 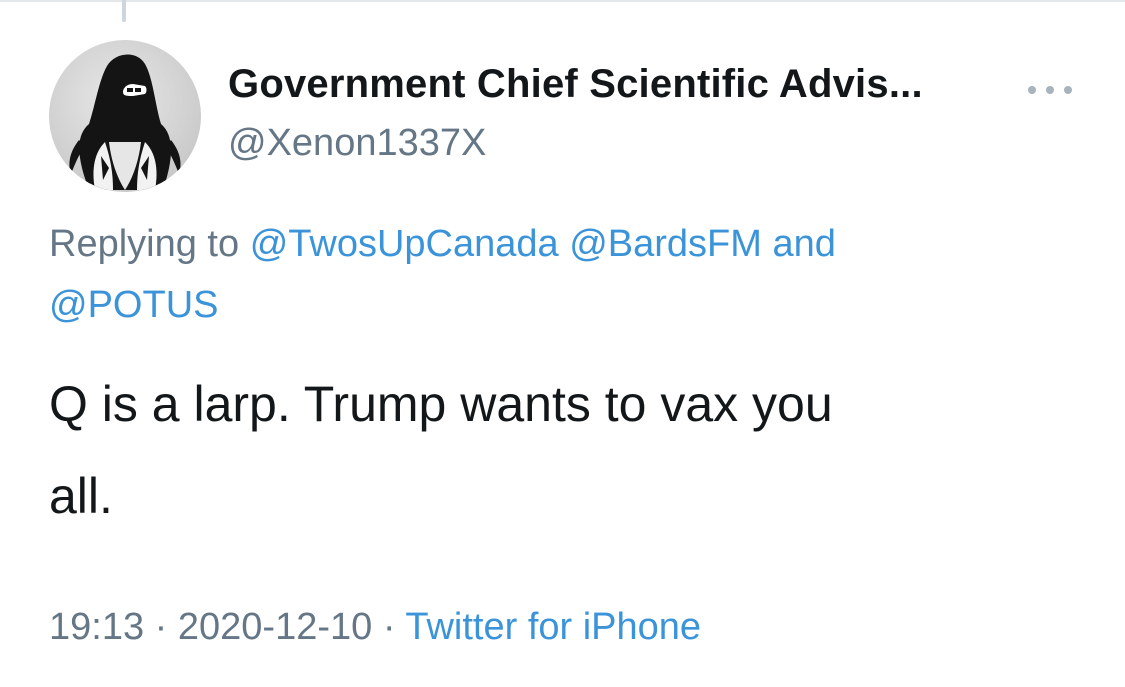 I want to click on mention-twosupcanada: @TwosUpCanada, so click(x=404, y=244).